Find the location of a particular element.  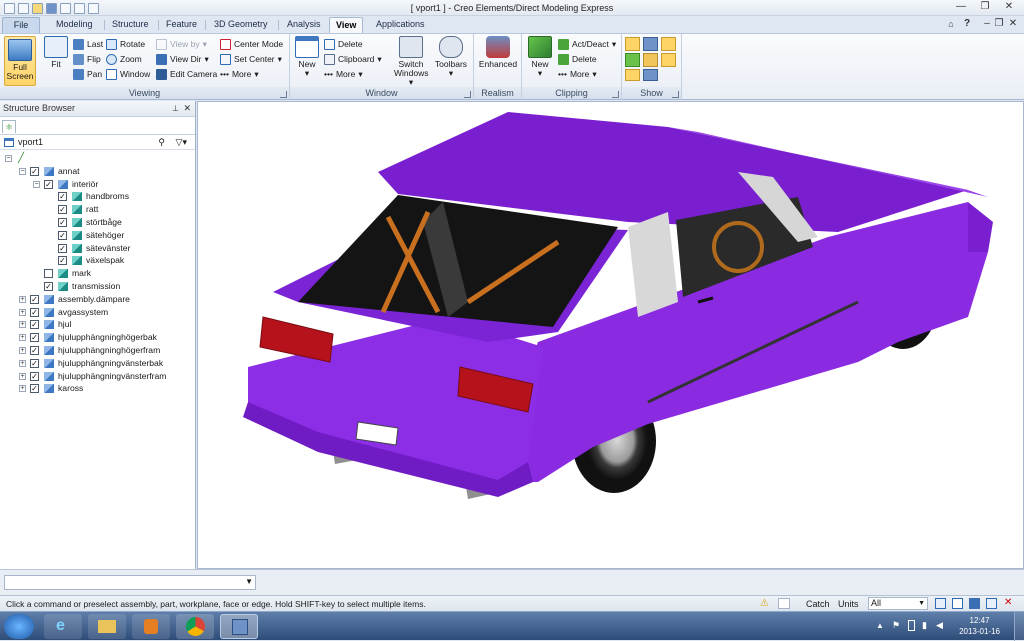

delete-clip-button: Delete is located at coordinates (577, 59).